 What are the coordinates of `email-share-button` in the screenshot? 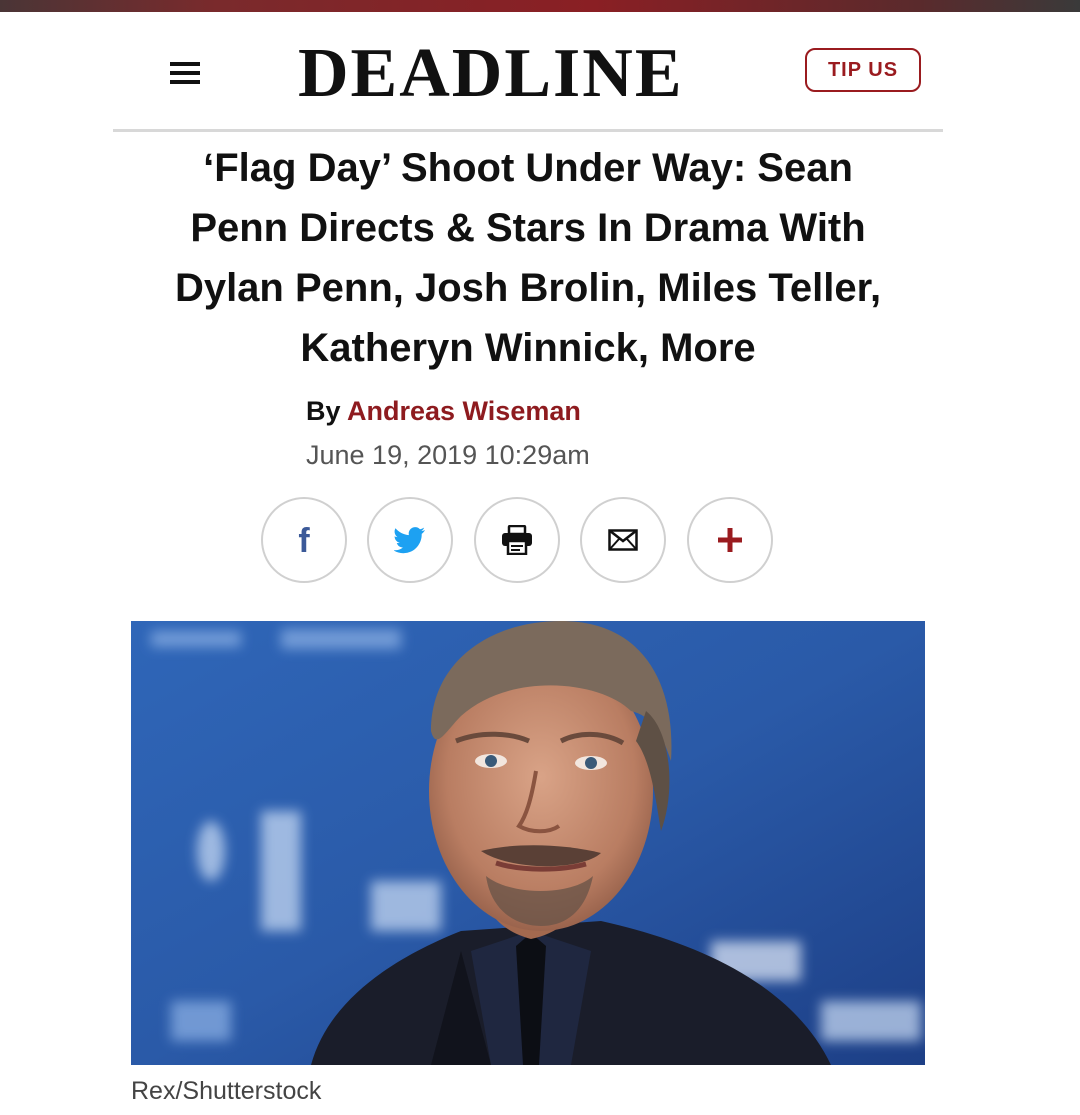 It's located at (623, 540).